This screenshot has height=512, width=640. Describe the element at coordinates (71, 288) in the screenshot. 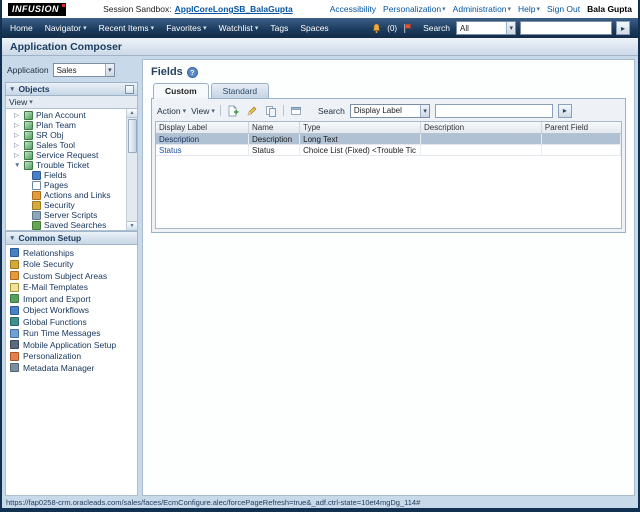

I see `common-setup-item-email-templates: E-Mail Templates` at that location.